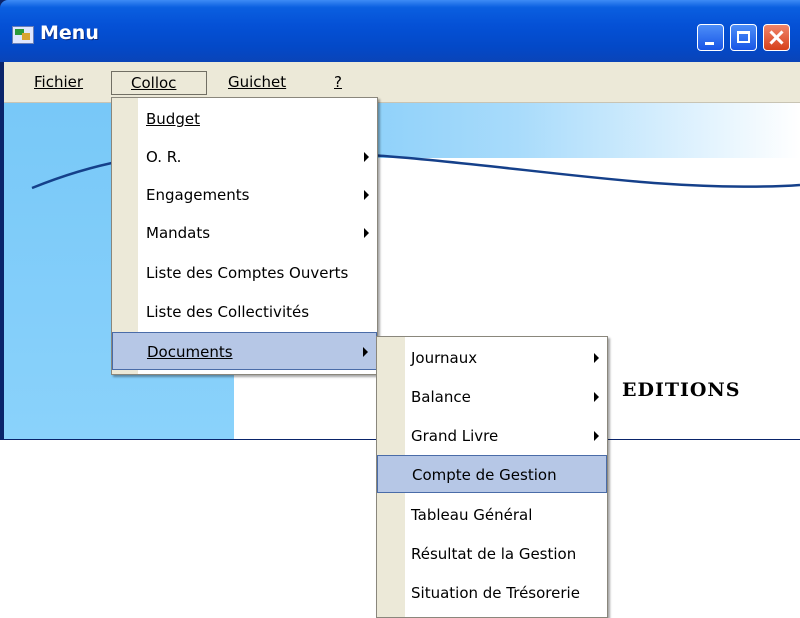 The width and height of the screenshot is (800, 618). What do you see at coordinates (495, 593) in the screenshot?
I see `menu-item-label: Situation de Trésorerie` at bounding box center [495, 593].